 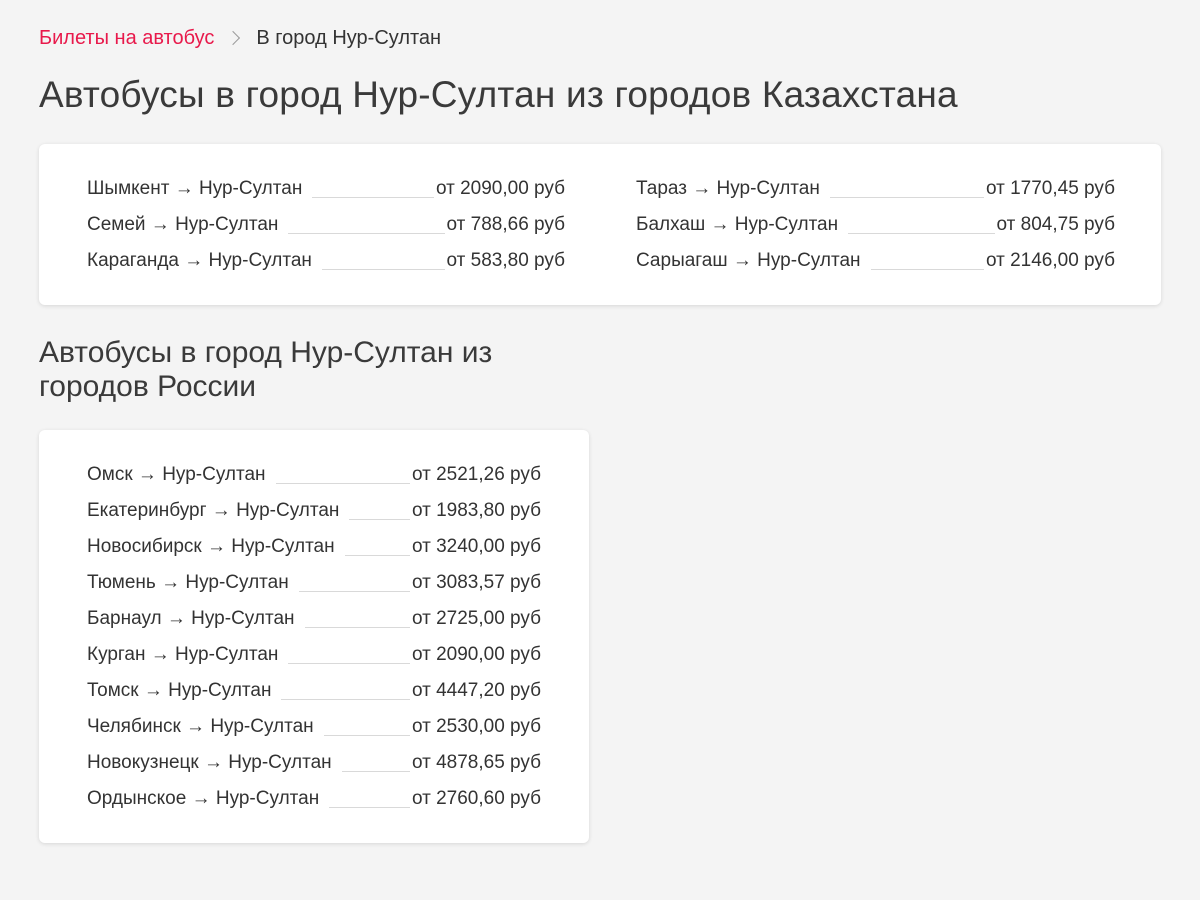 I want to click on route-price: от 1770,45 руб, so click(x=1050, y=188).